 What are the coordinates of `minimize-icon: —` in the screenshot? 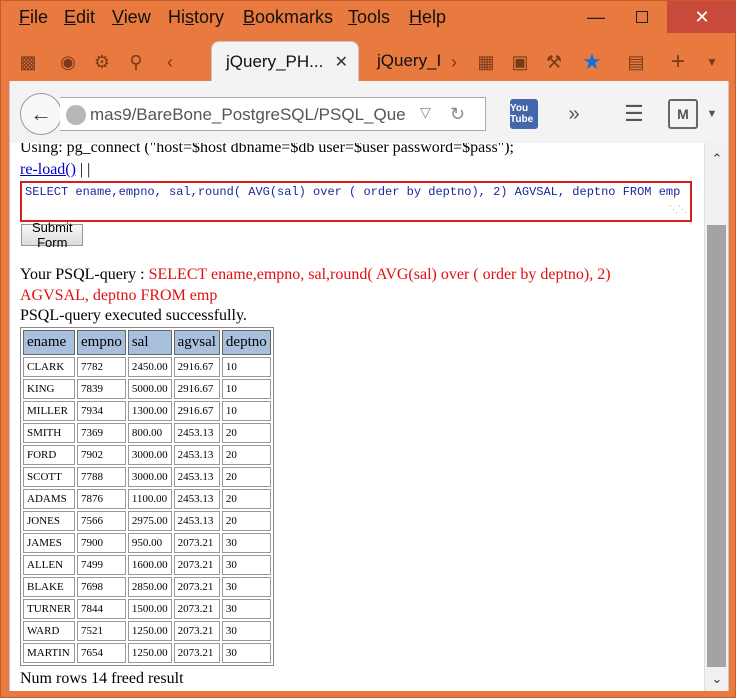 It's located at (596, 16).